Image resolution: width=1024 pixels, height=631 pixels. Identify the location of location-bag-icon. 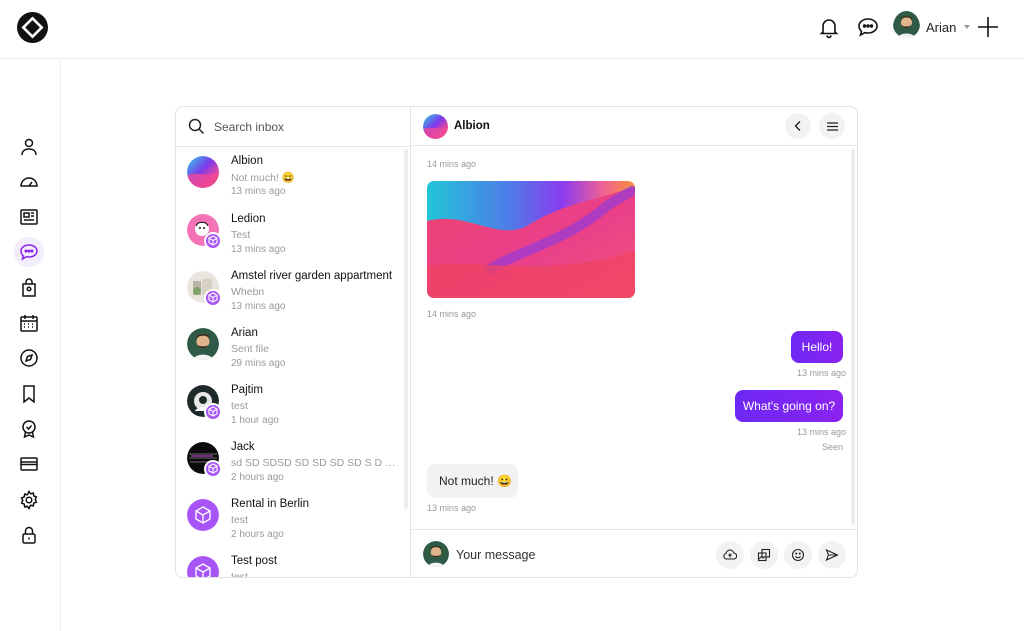
(29, 287).